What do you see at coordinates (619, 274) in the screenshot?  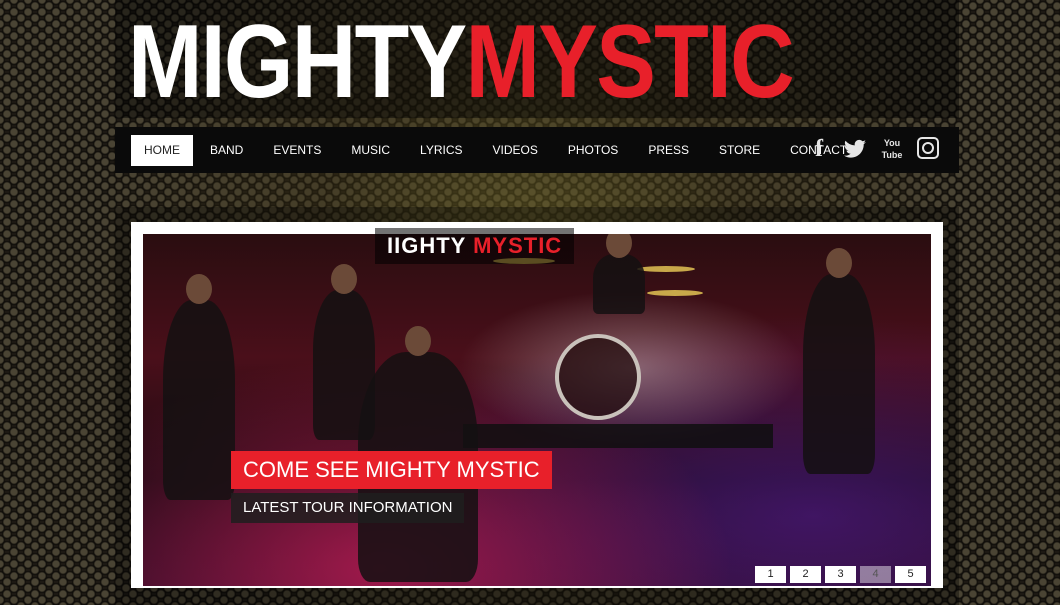 I see `drummer-figure` at bounding box center [619, 274].